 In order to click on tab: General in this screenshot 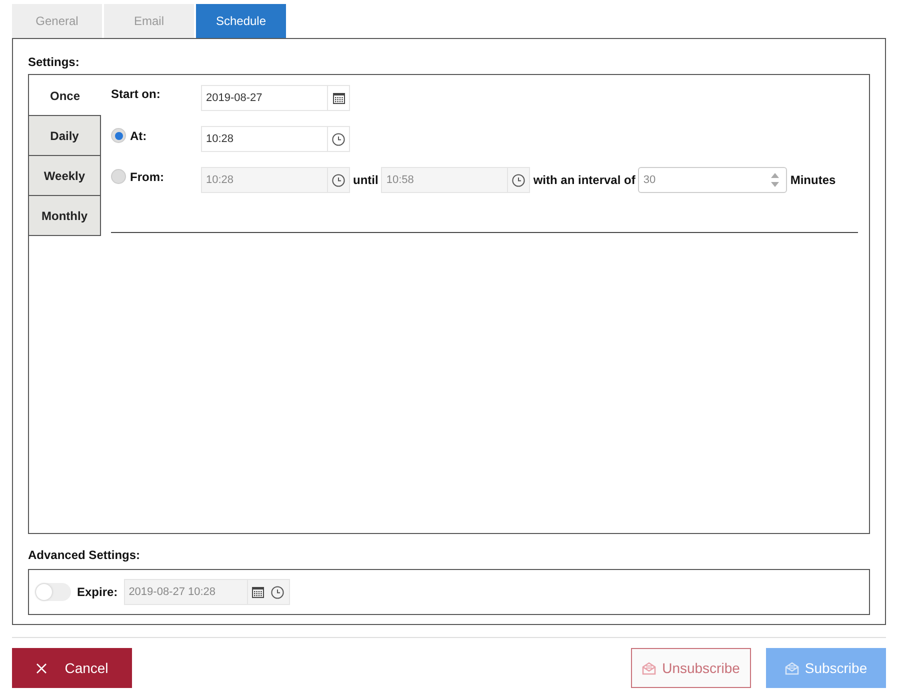, I will do `click(57, 21)`.